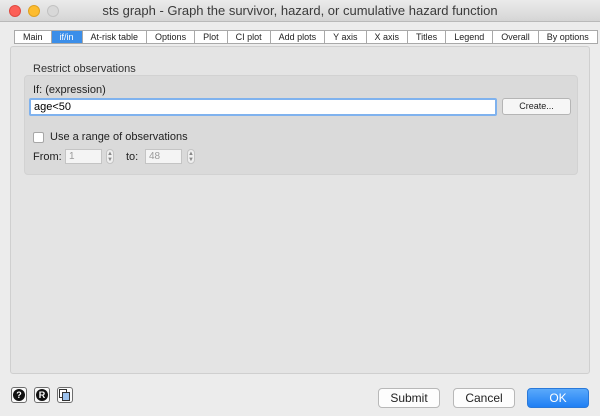 Image resolution: width=600 pixels, height=416 pixels. Describe the element at coordinates (346, 37) in the screenshot. I see `tab-y-axis: Y axis` at that location.